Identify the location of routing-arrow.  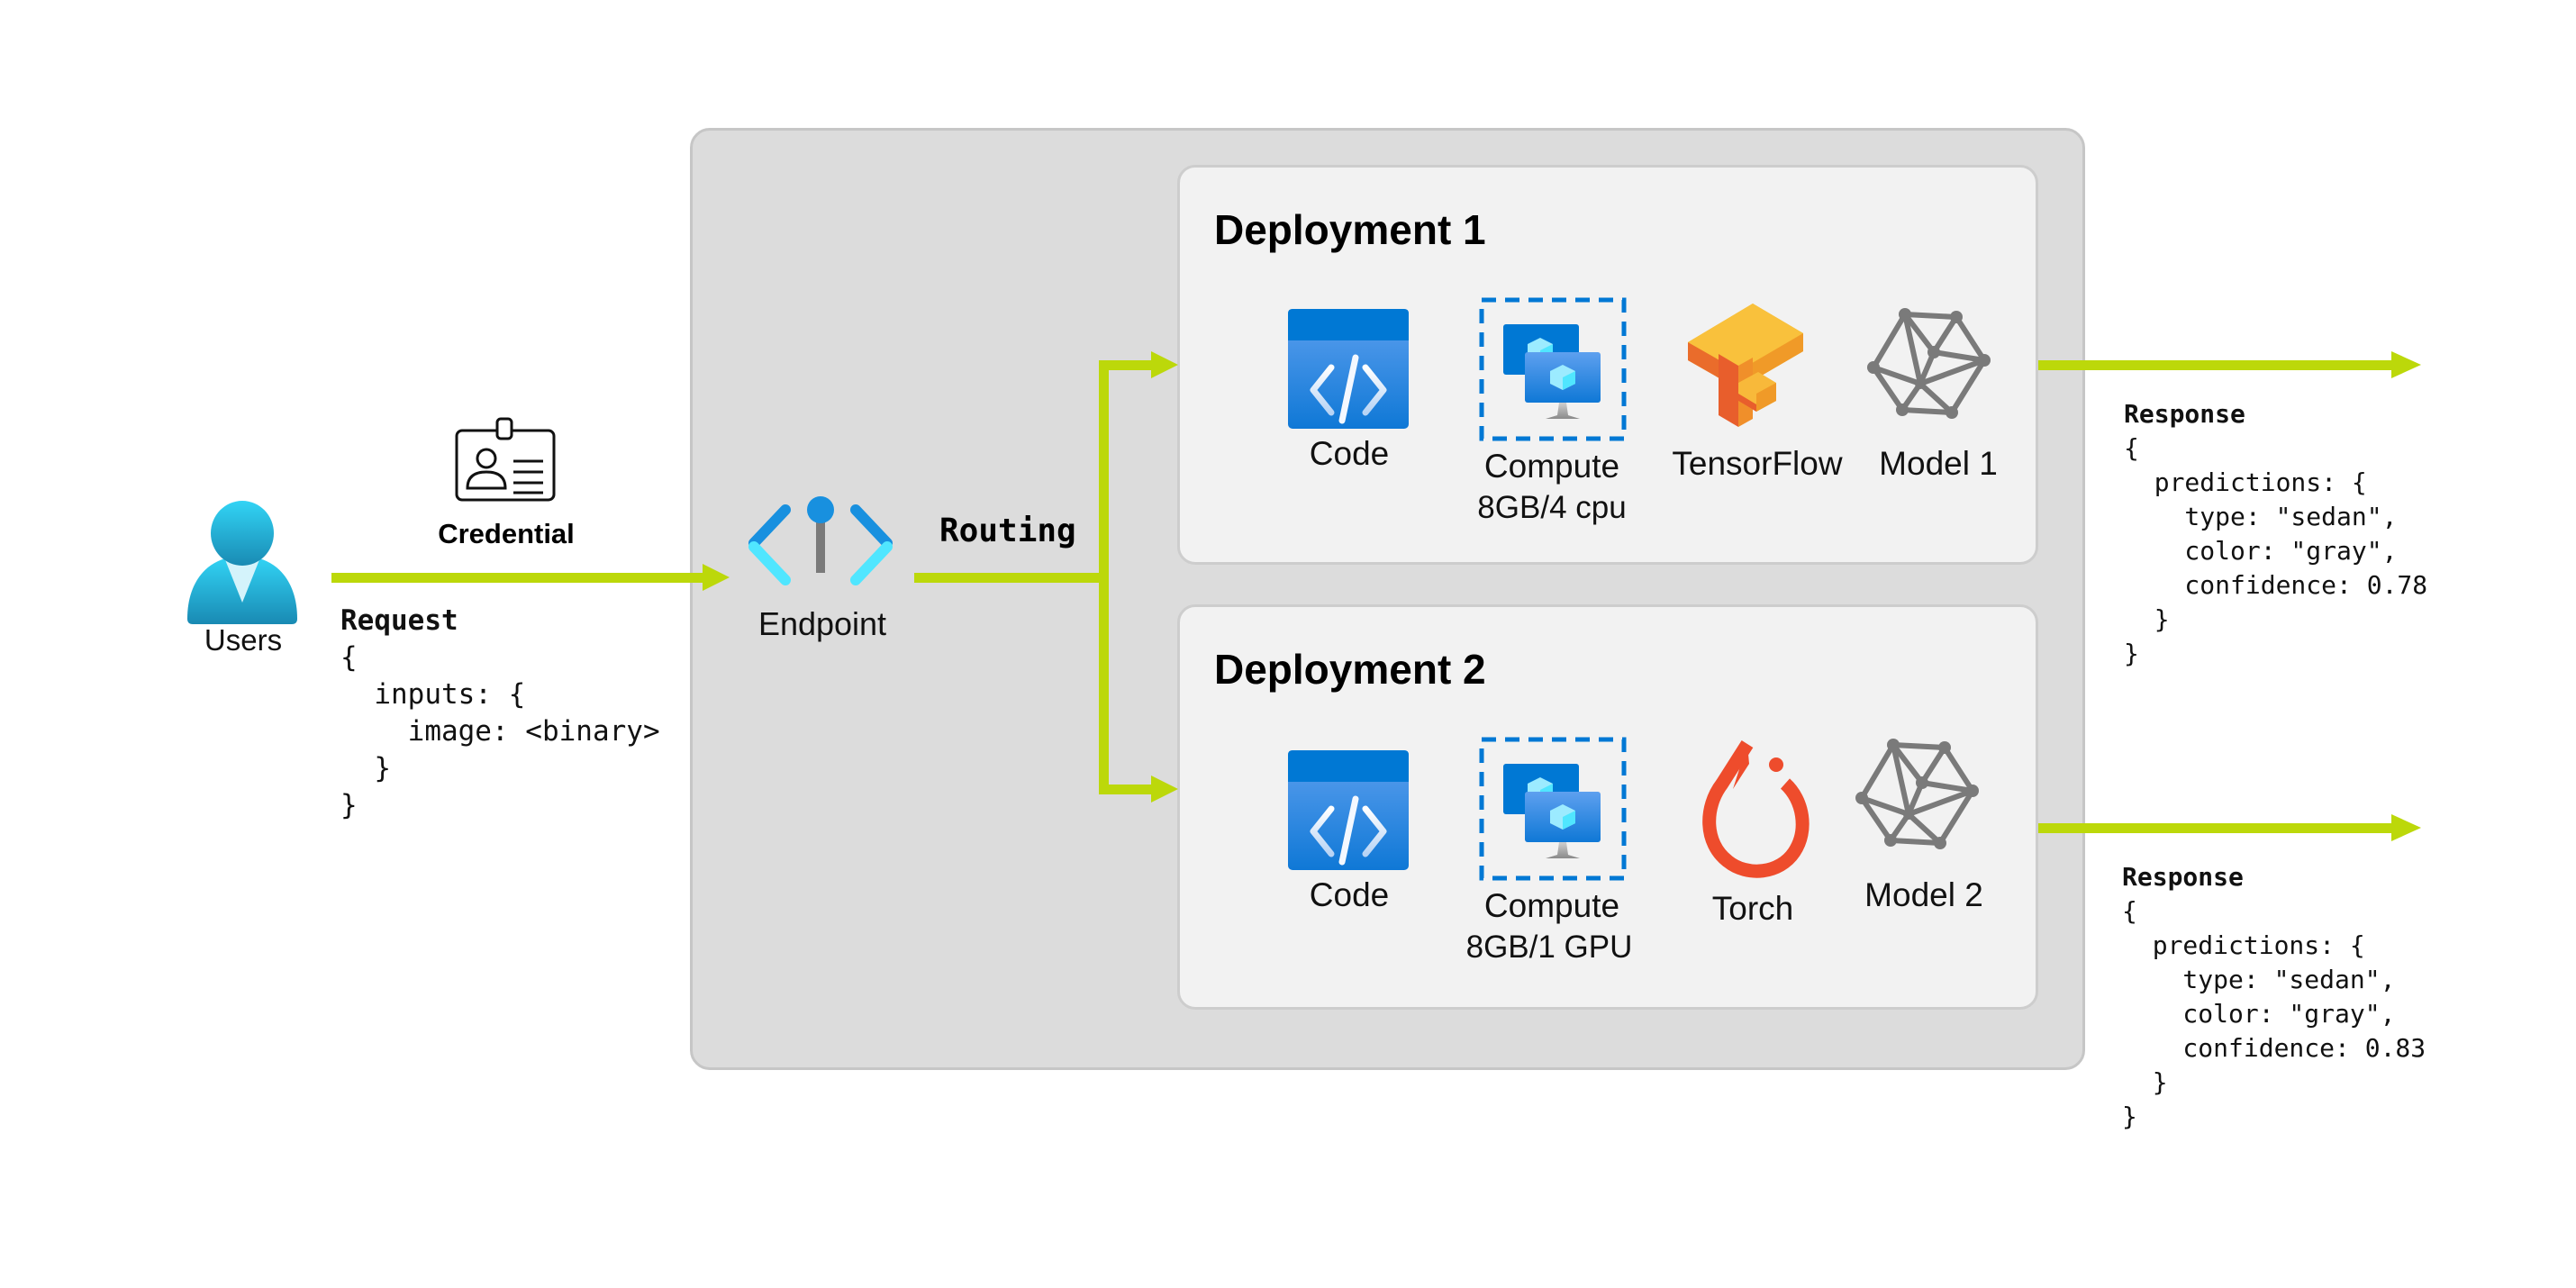
(1046, 577).